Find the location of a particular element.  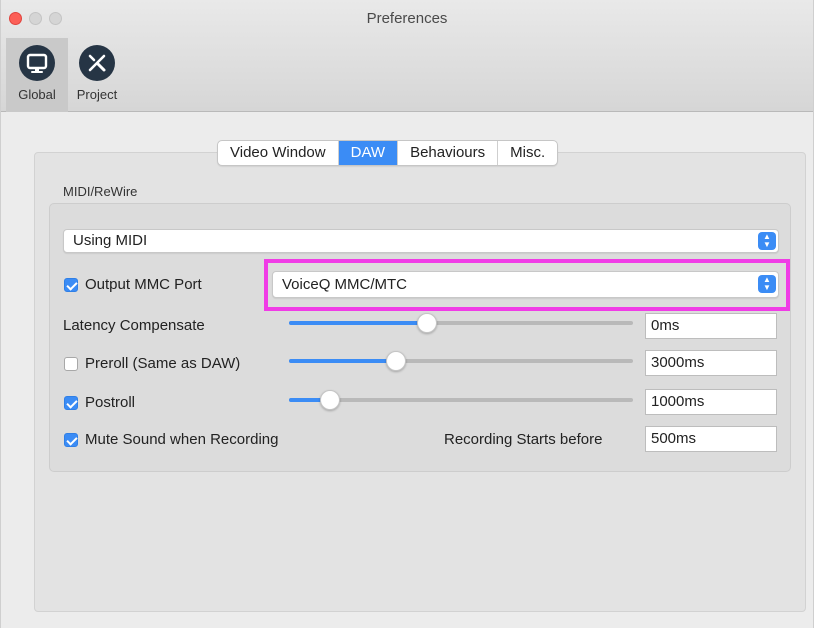

postroll-label: Postroll is located at coordinates (110, 402).